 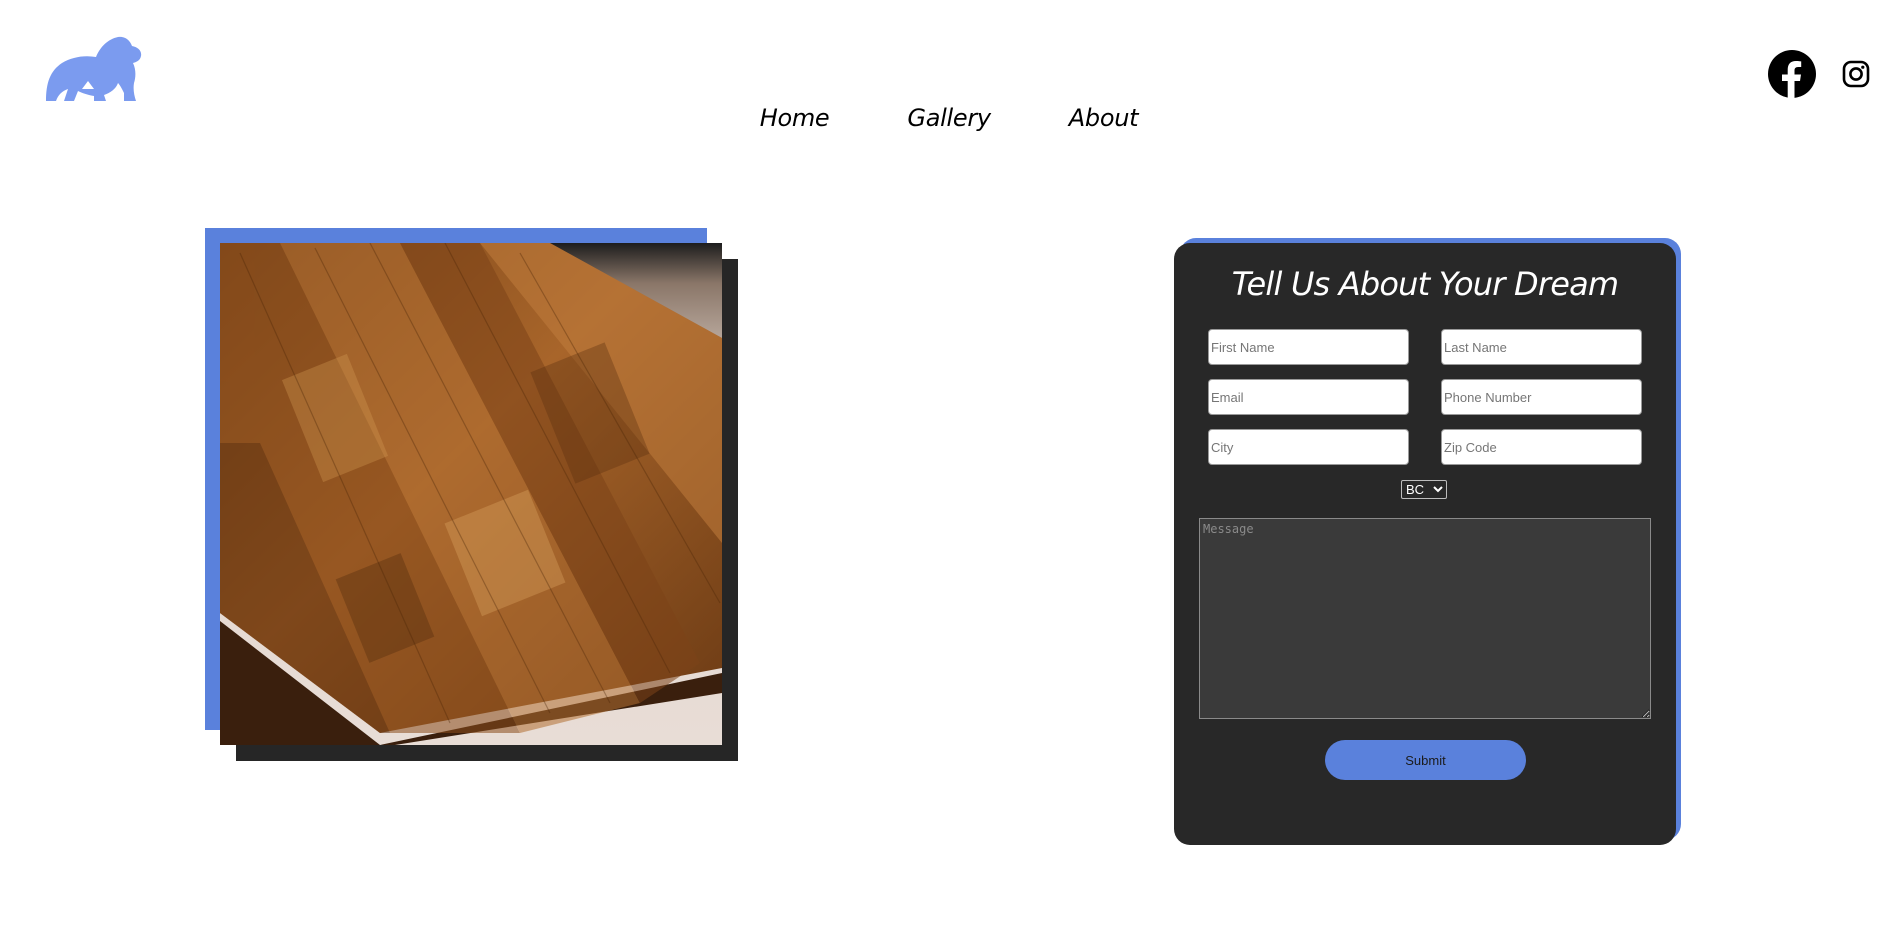 What do you see at coordinates (1424, 489) in the screenshot?
I see `province-select: BC` at bounding box center [1424, 489].